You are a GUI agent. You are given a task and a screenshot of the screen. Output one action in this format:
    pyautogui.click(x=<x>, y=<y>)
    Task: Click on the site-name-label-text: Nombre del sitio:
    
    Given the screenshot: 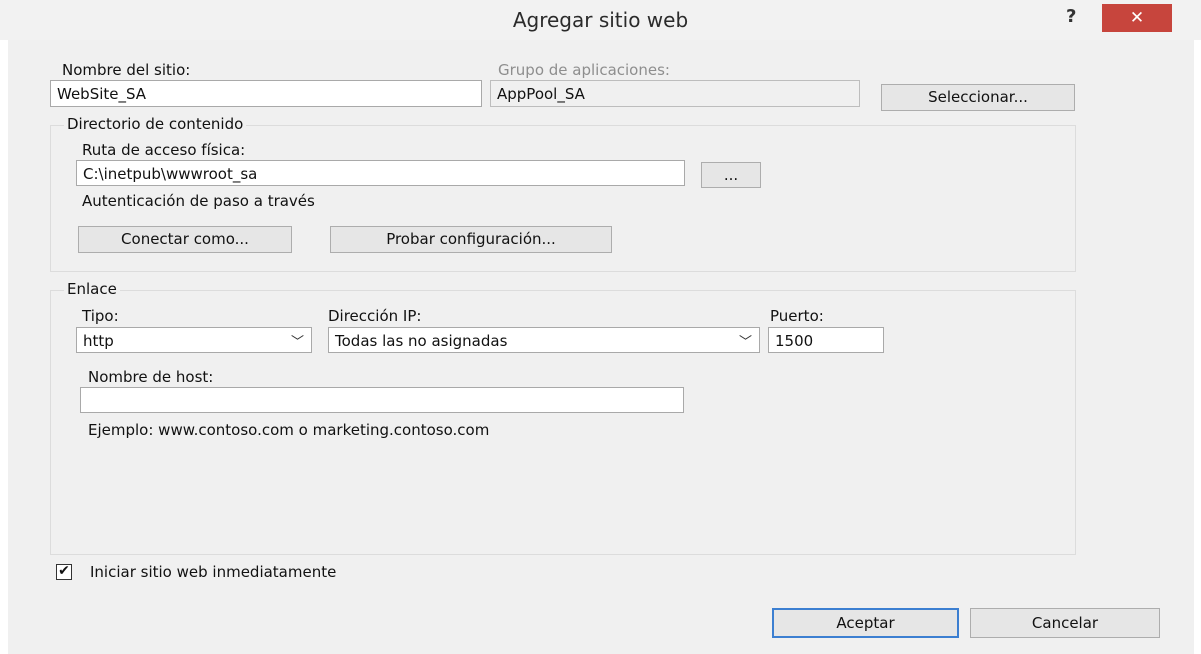 What is the action you would take?
    pyautogui.click(x=126, y=70)
    